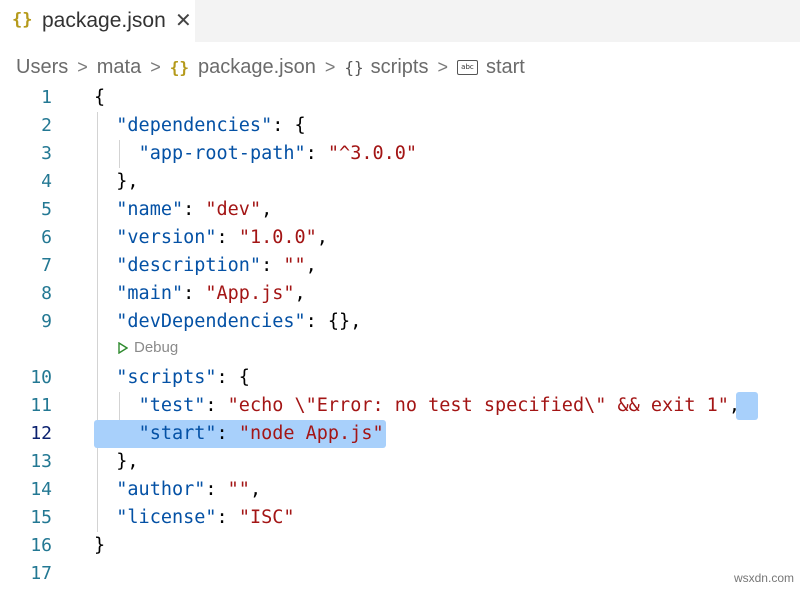  I want to click on debug-codelens: Debug, so click(148, 348).